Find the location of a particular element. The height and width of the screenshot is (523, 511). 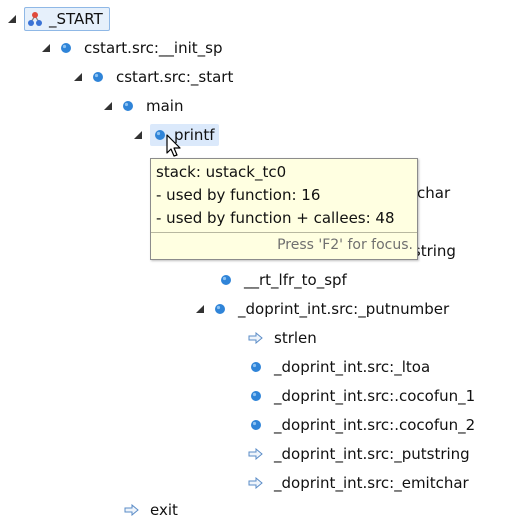

tree-row-cocofun-1: _doprint_int.src:.cocofun_1 is located at coordinates (362, 396).